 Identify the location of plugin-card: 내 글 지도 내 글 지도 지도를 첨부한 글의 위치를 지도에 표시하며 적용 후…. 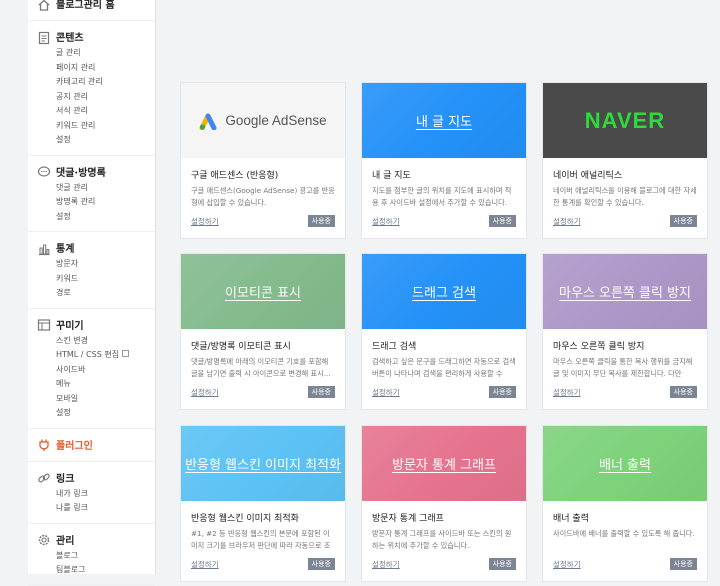
(444, 160).